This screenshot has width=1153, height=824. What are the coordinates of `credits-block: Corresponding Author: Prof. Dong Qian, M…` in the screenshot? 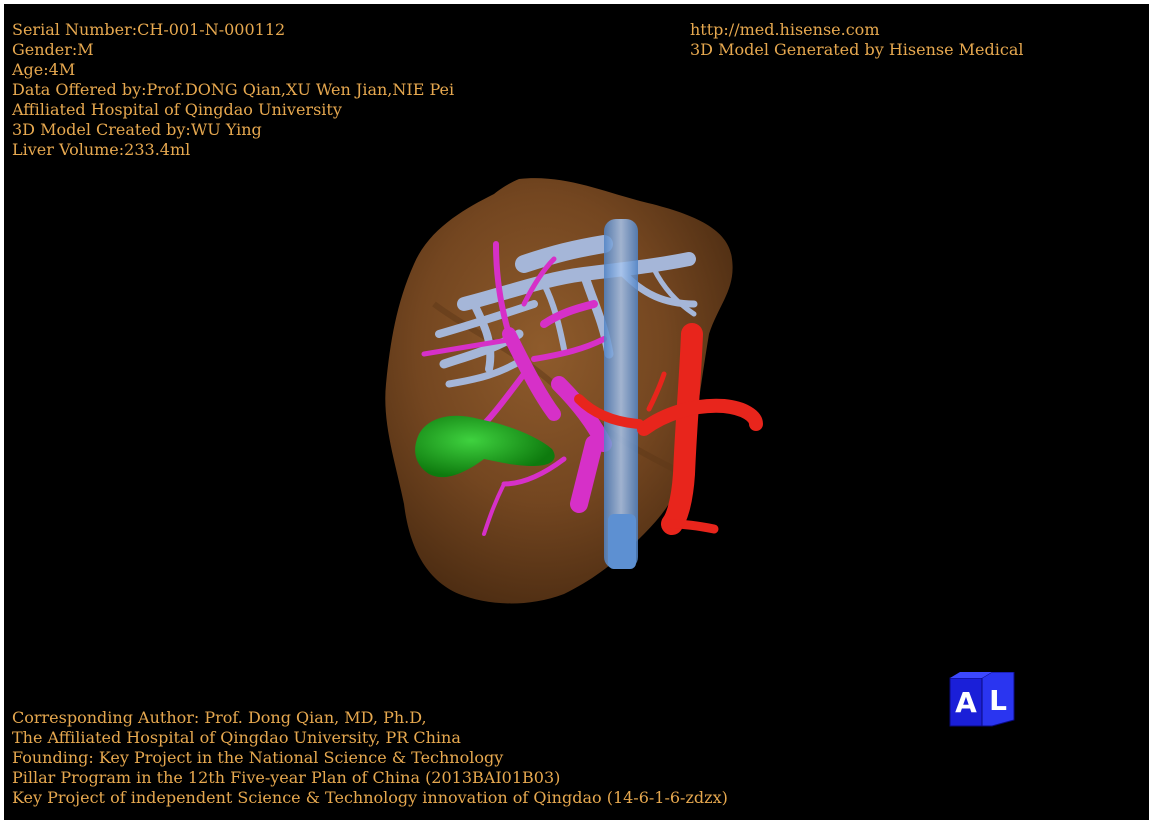 It's located at (370, 758).